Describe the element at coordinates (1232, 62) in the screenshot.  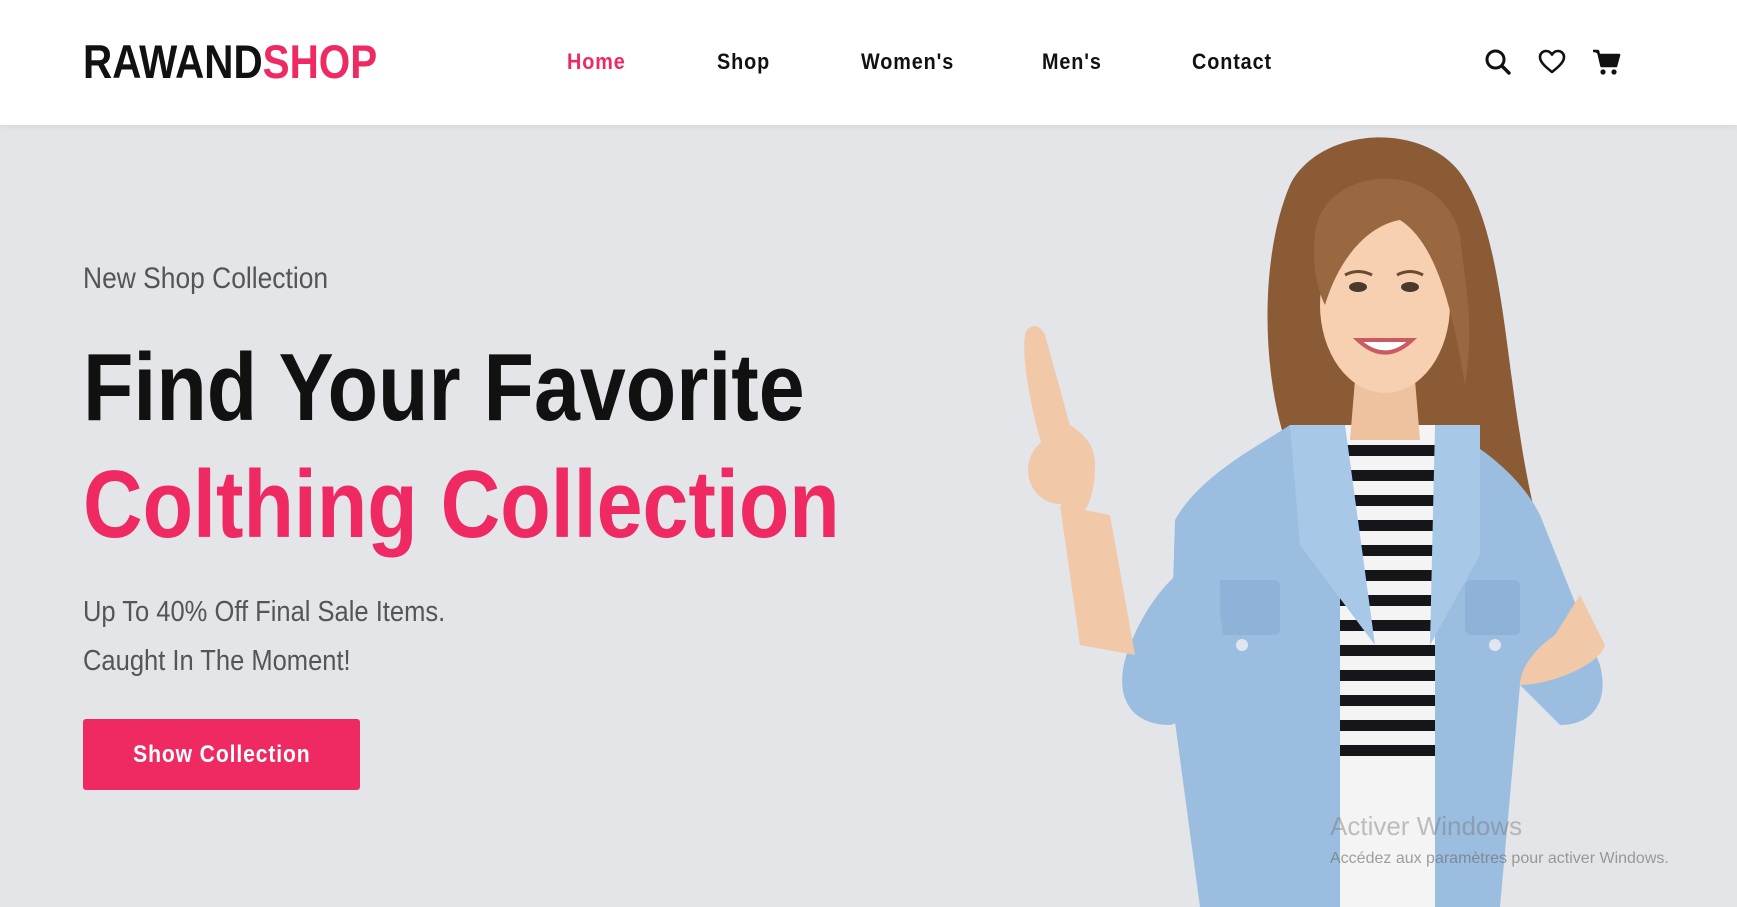
I see `nav-item-contact: Contact` at that location.